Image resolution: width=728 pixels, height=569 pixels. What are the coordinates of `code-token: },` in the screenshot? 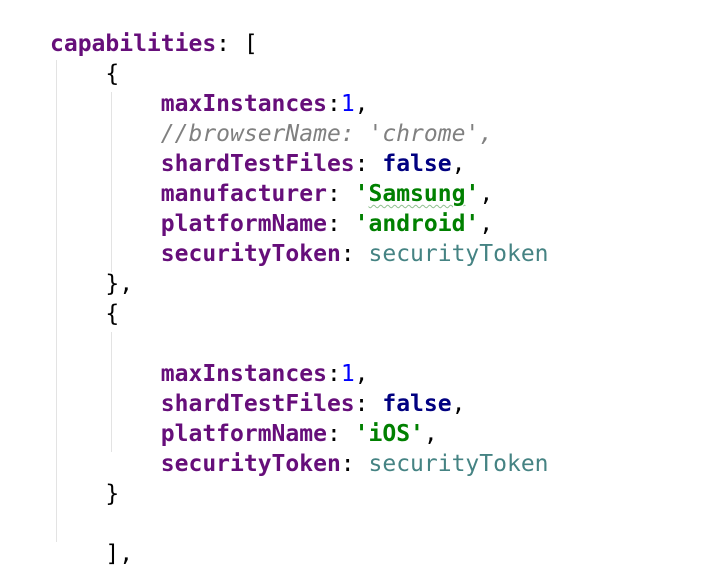 It's located at (92, 284).